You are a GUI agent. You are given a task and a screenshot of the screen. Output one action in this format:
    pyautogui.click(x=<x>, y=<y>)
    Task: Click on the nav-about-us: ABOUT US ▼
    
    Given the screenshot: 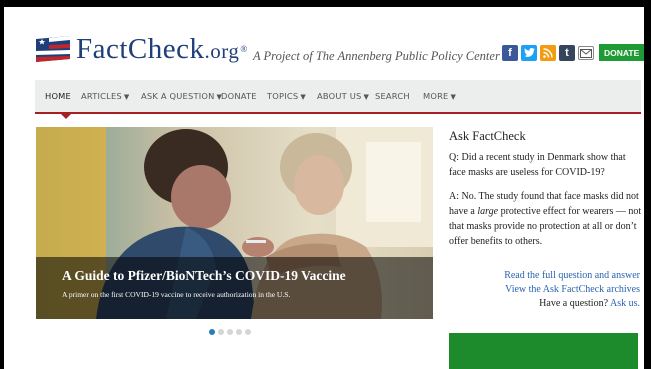 What is the action you would take?
    pyautogui.click(x=343, y=96)
    